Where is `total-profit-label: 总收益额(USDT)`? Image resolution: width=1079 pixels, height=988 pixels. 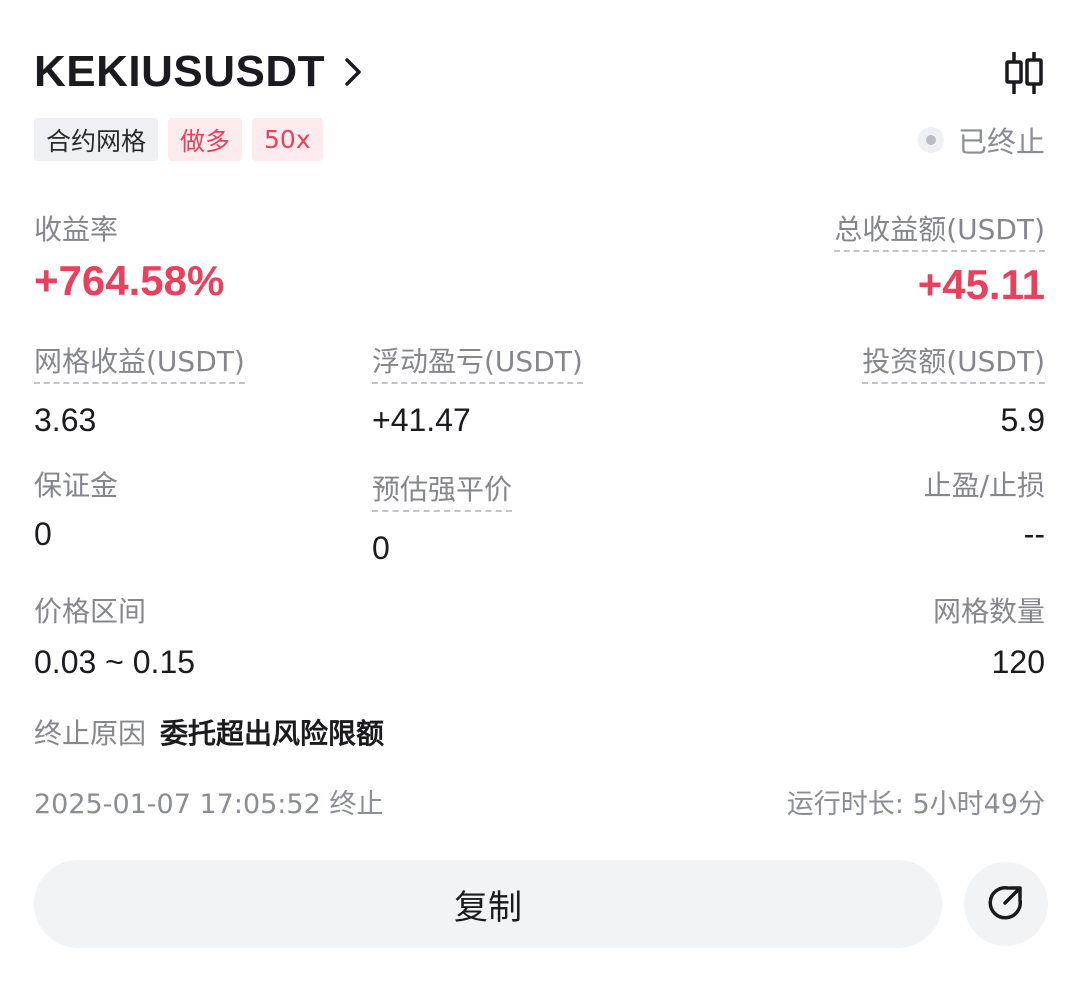 total-profit-label: 总收益额(USDT) is located at coordinates (939, 232).